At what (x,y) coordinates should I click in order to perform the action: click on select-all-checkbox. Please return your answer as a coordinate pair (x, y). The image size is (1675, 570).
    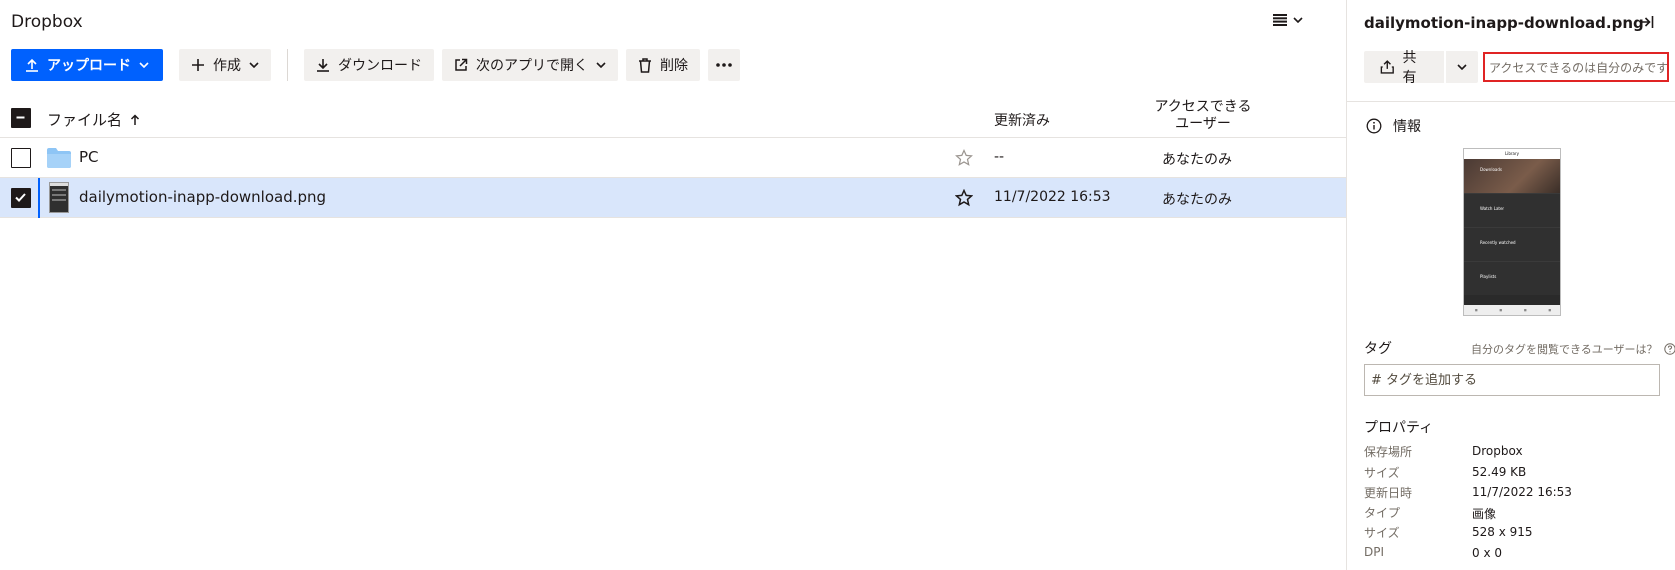
    Looking at the image, I should click on (21, 118).